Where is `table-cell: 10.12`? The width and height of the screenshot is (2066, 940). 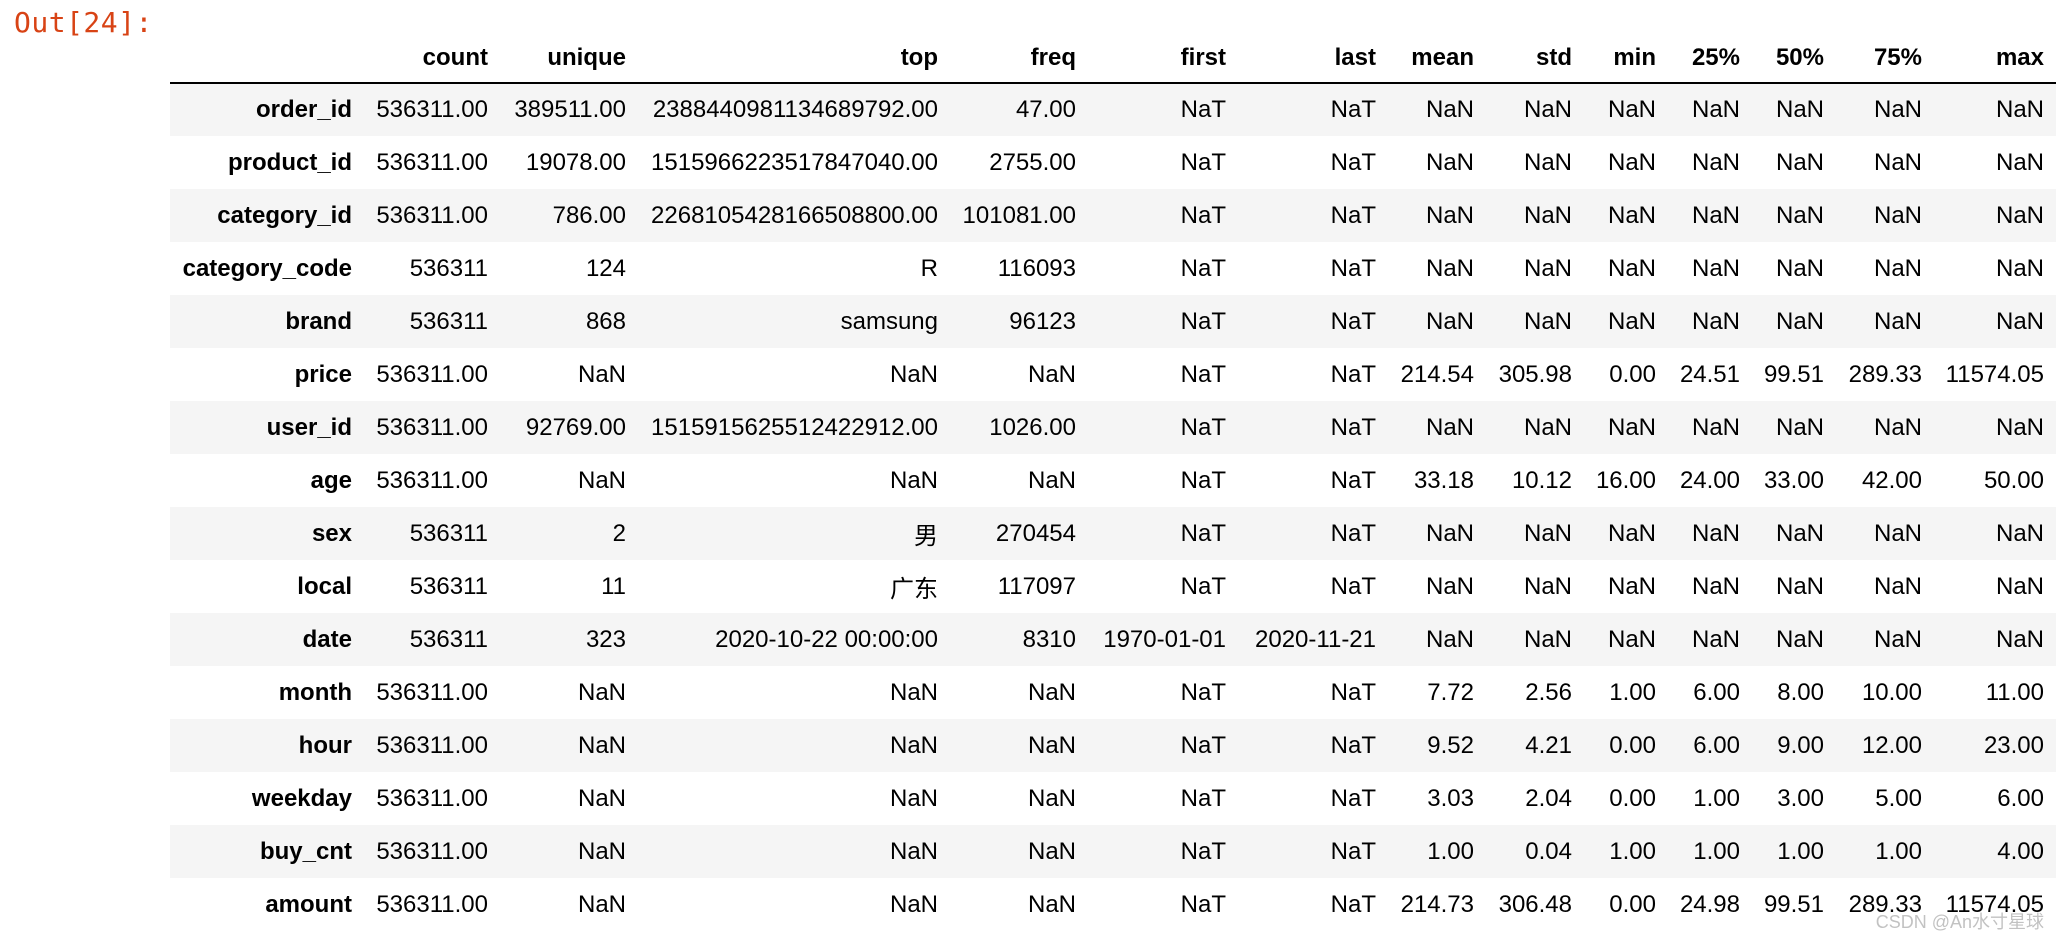 table-cell: 10.12 is located at coordinates (1541, 480).